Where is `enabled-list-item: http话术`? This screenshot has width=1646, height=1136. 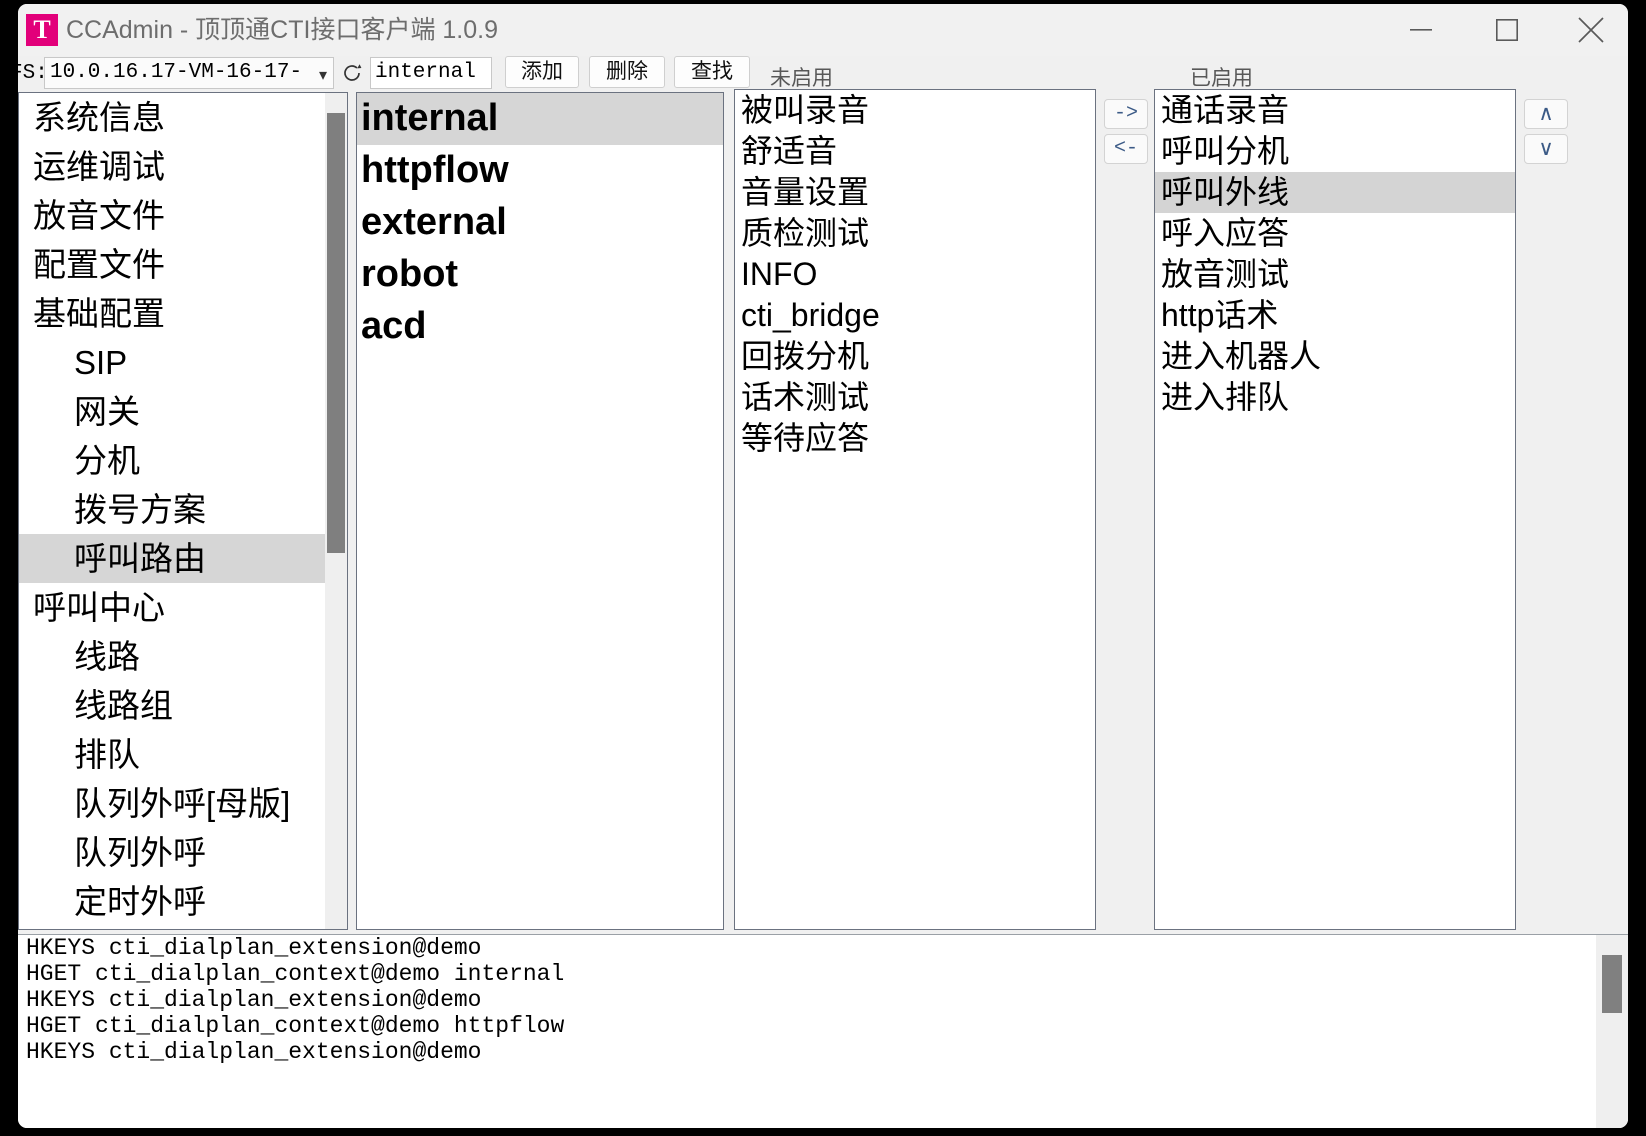
enabled-list-item: http话术 is located at coordinates (1335, 315).